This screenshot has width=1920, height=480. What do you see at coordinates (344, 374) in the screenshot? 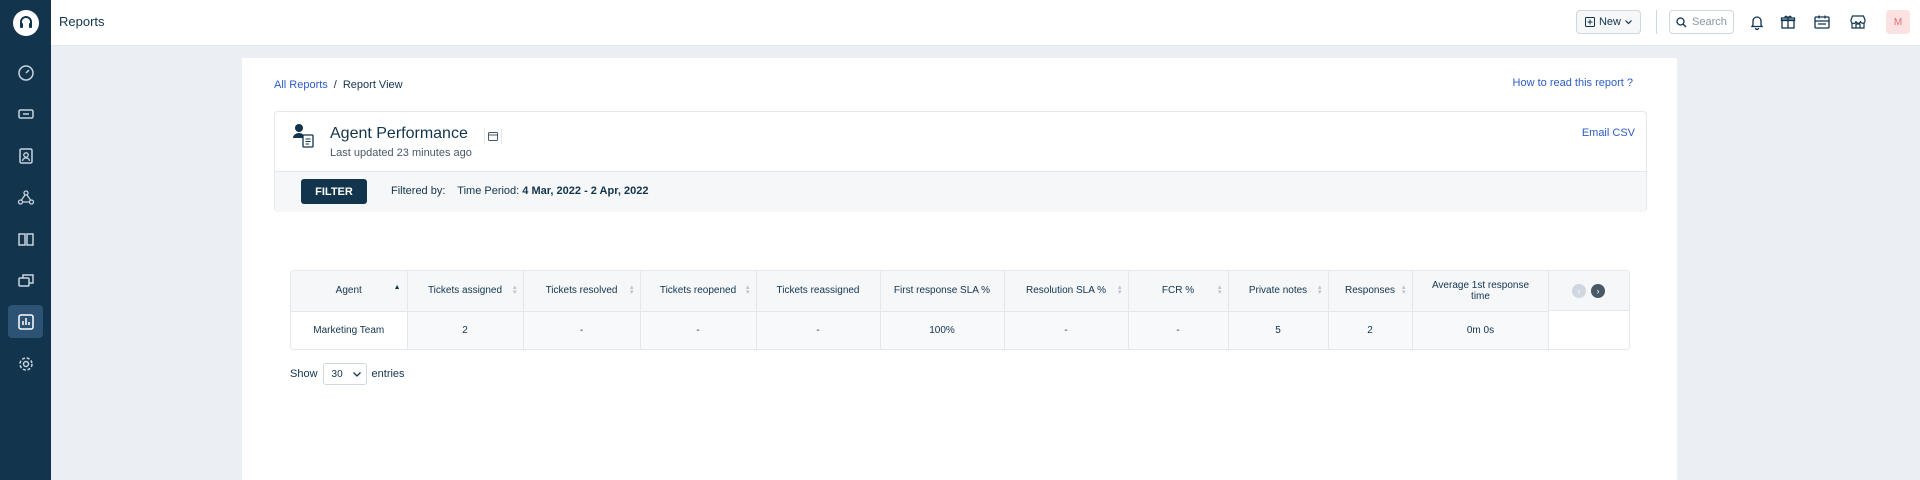
I see `entries-select: 30` at bounding box center [344, 374].